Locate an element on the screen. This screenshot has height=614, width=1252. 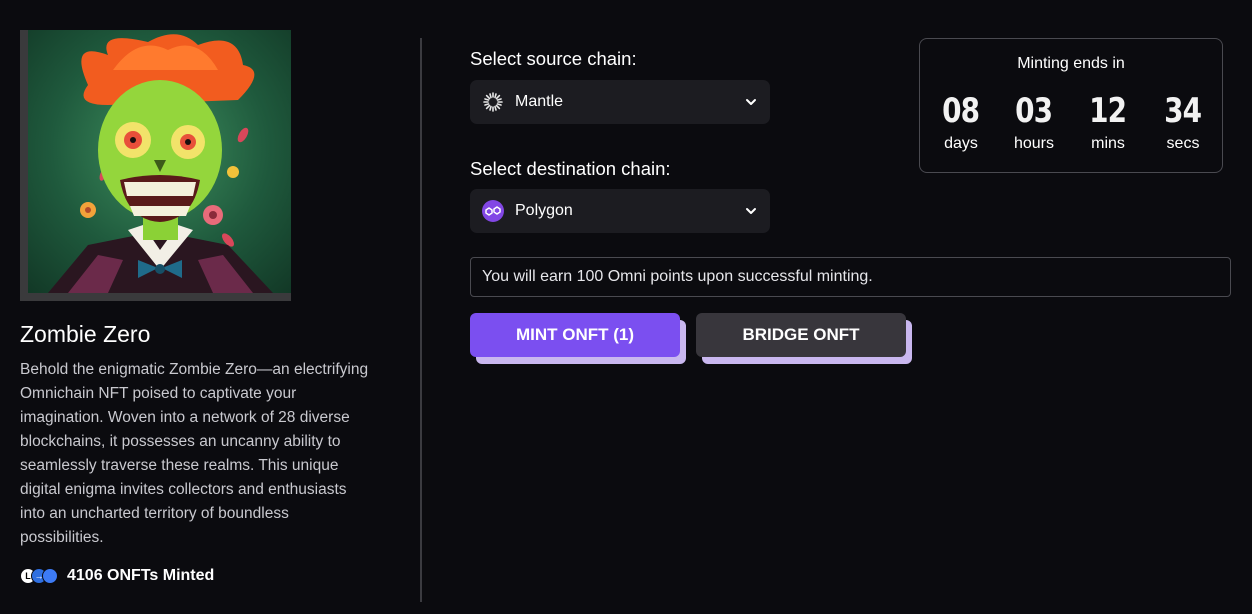
bridge-onft-button: BRIDGE ONFT is located at coordinates (801, 335).